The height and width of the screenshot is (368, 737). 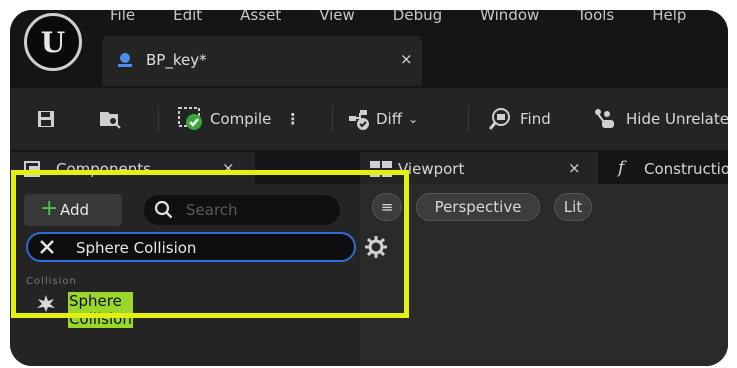 What do you see at coordinates (125, 60) in the screenshot?
I see `blueprint-actor-icon` at bounding box center [125, 60].